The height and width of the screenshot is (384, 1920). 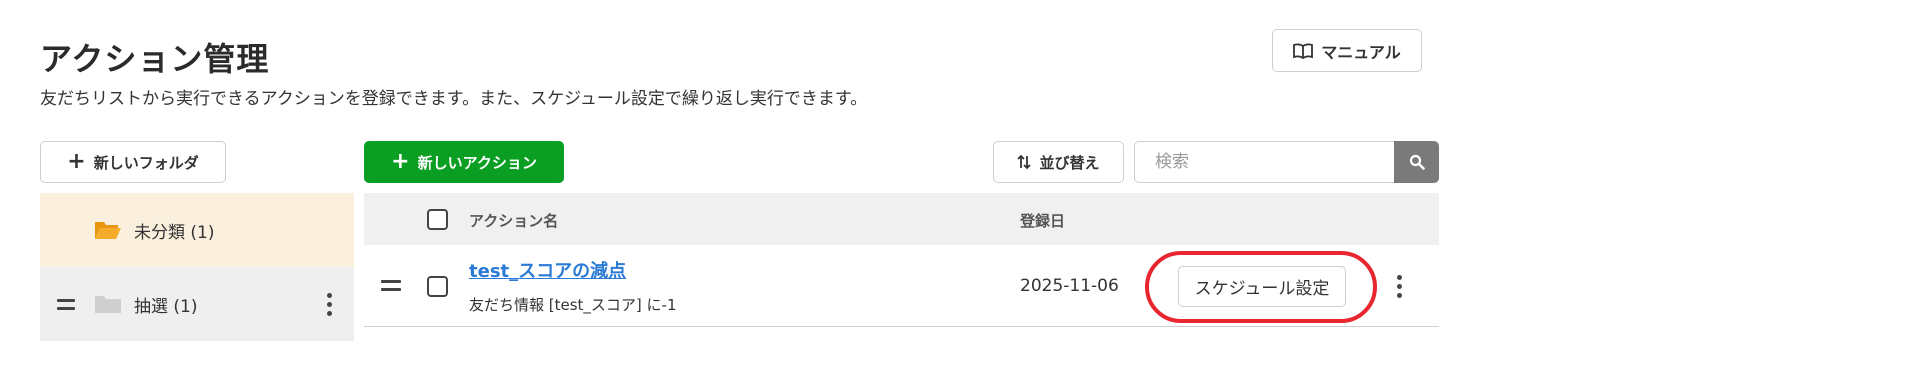 I want to click on manual-button: マニュアル, so click(x=1347, y=50).